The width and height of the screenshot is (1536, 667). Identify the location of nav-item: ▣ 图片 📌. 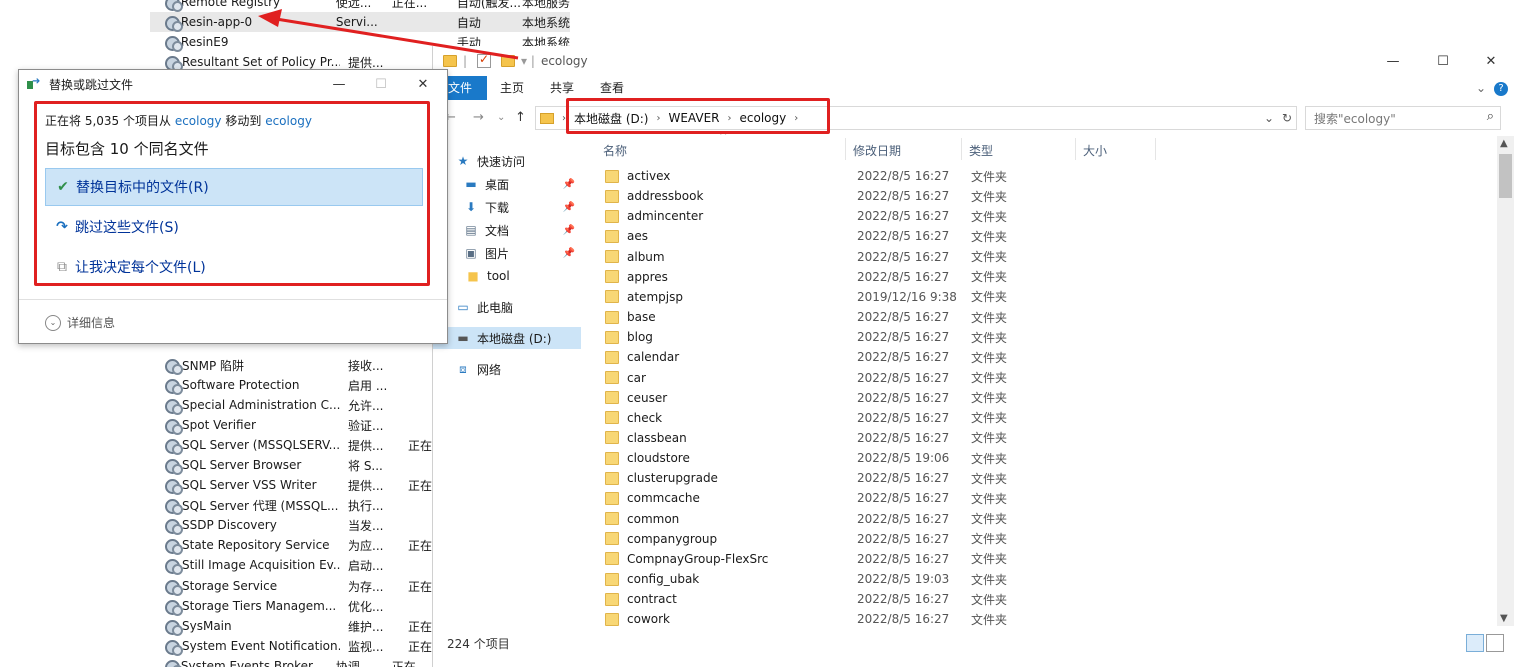
(507, 253).